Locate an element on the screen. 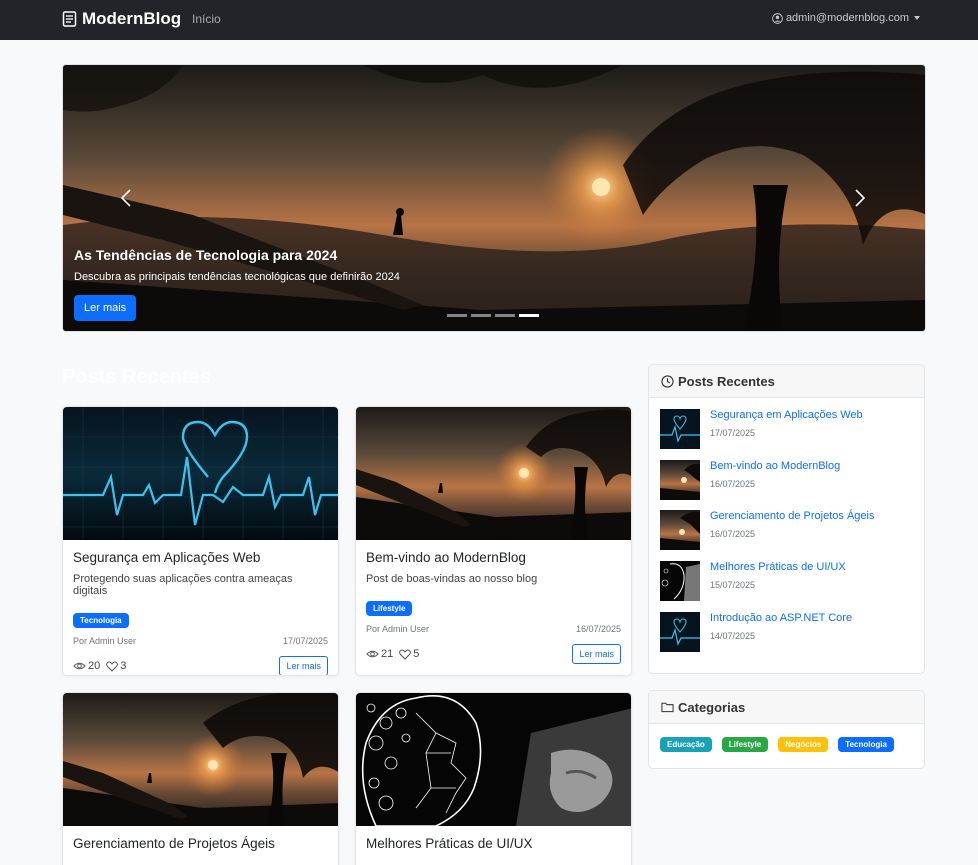  user-dropdown: admin@modernblog.com is located at coordinates (846, 18).